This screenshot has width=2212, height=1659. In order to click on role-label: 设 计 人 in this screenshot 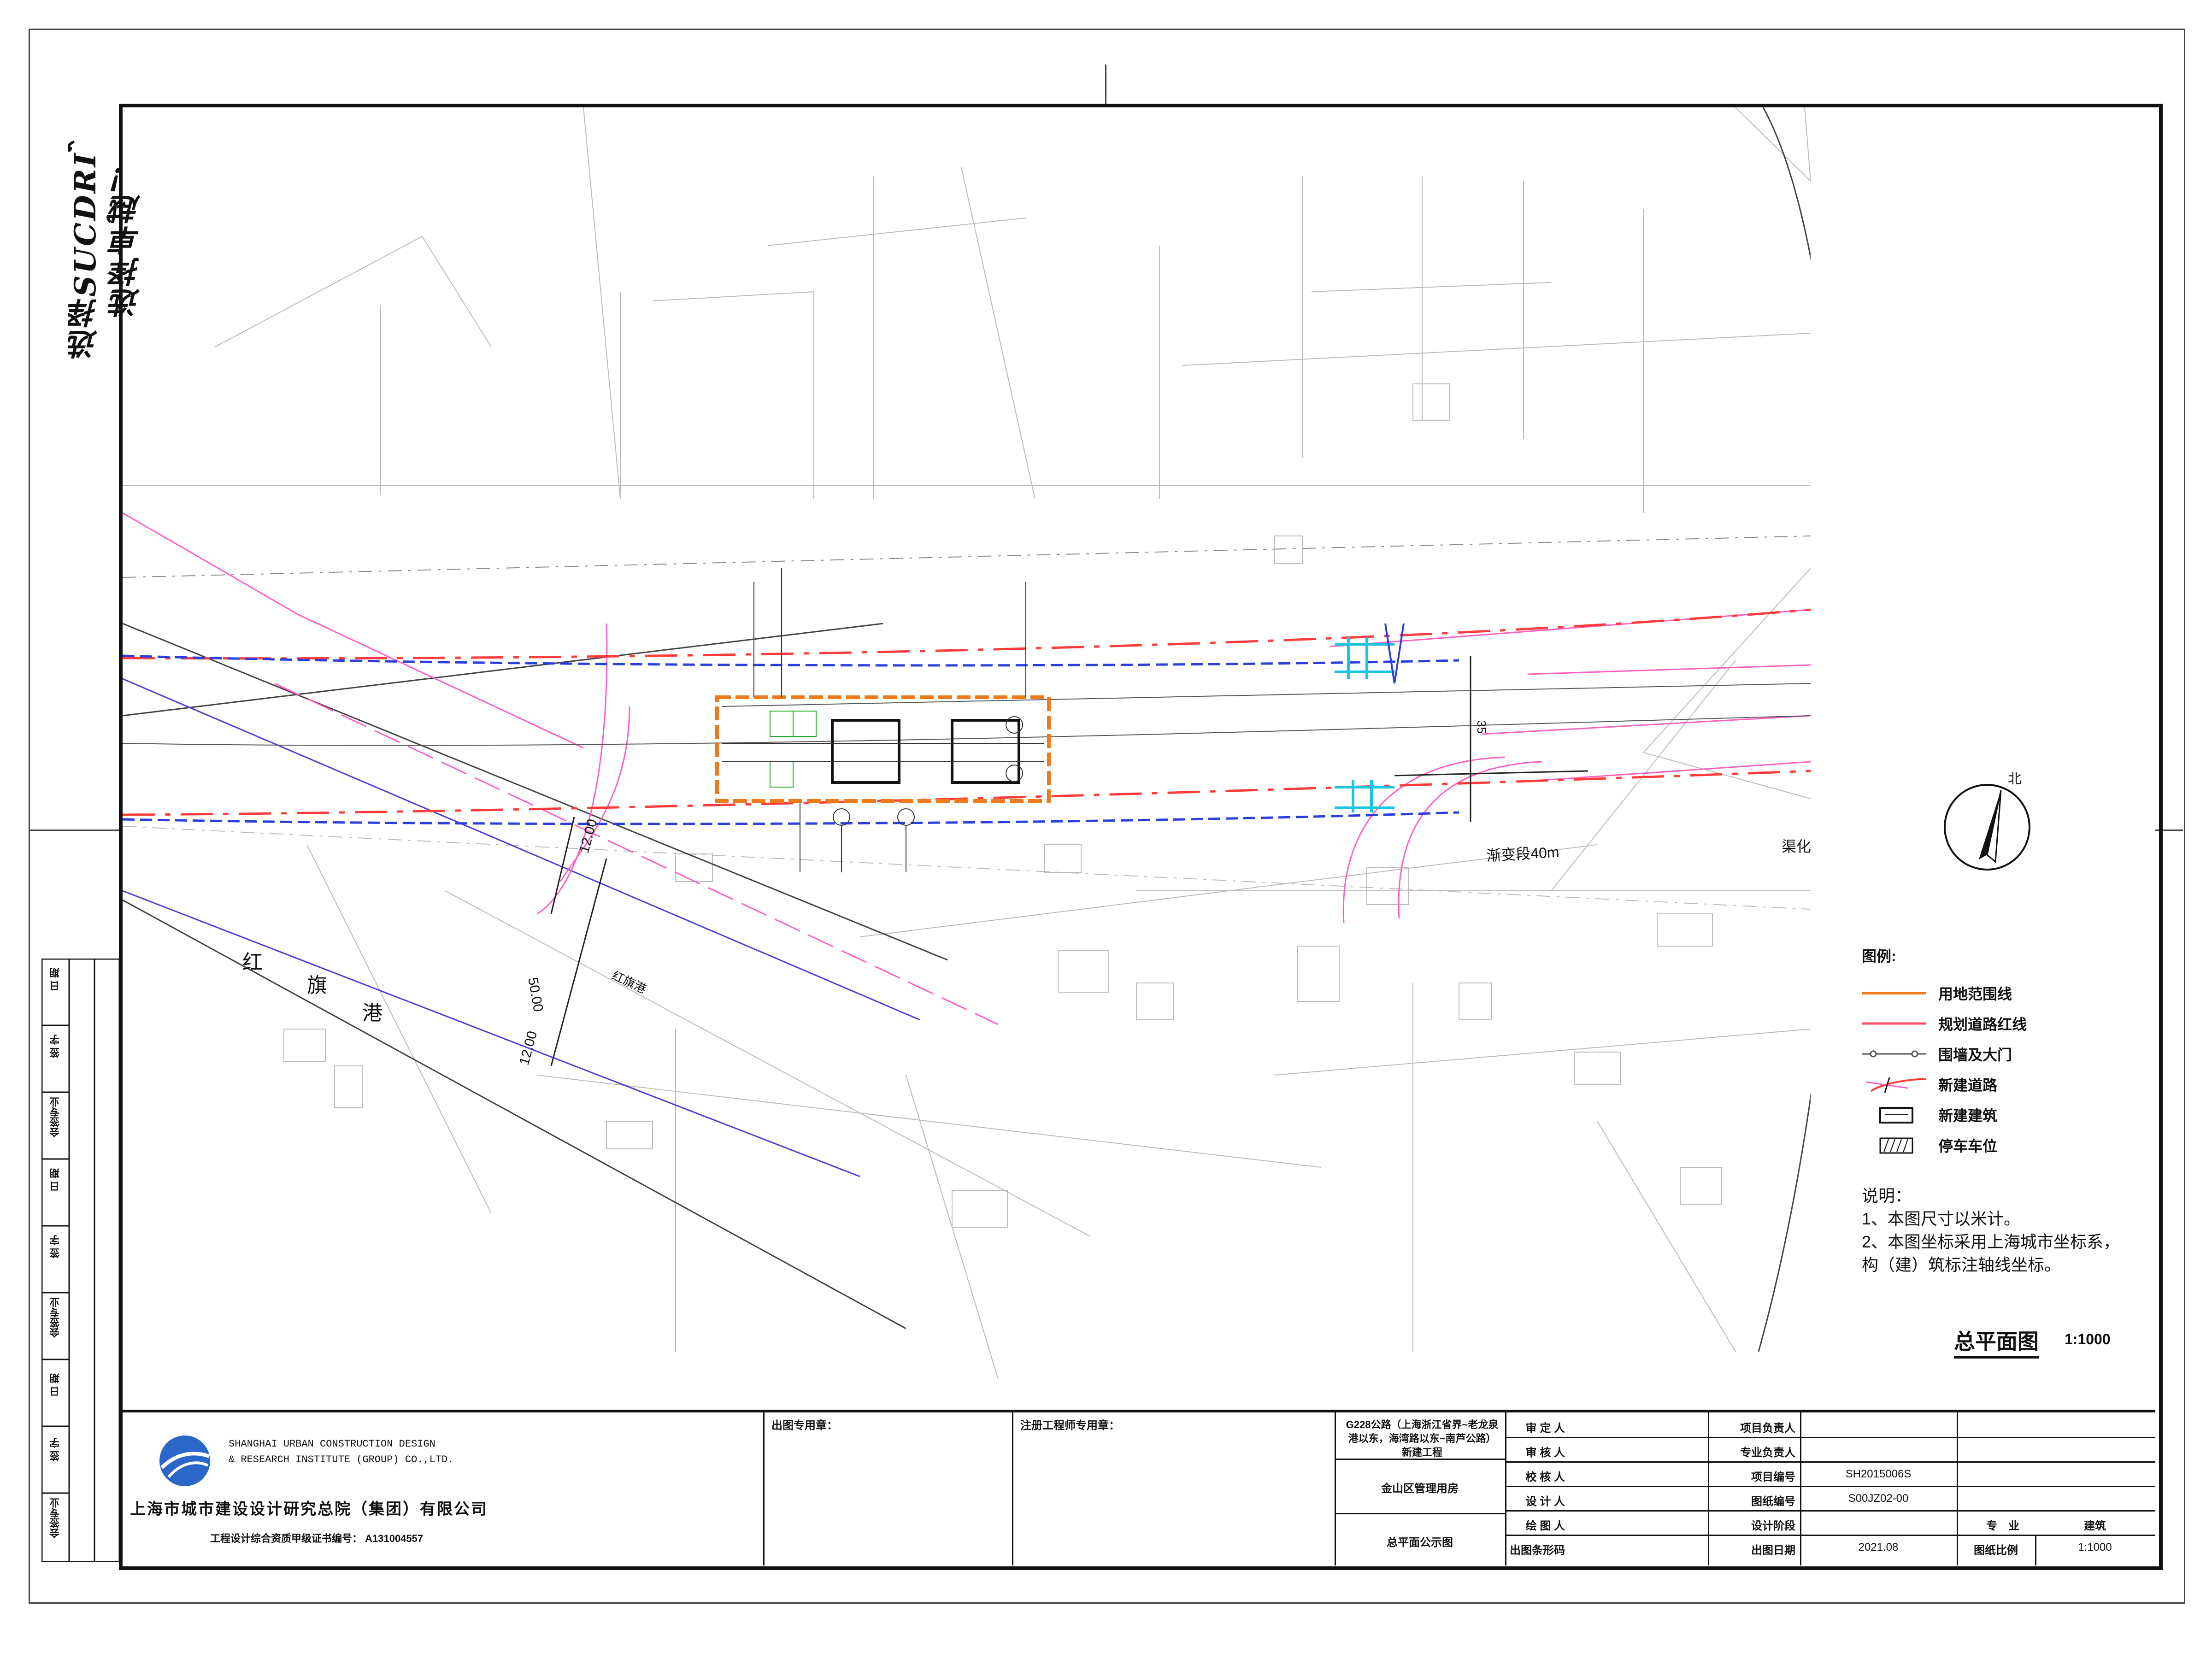, I will do `click(1545, 1501)`.